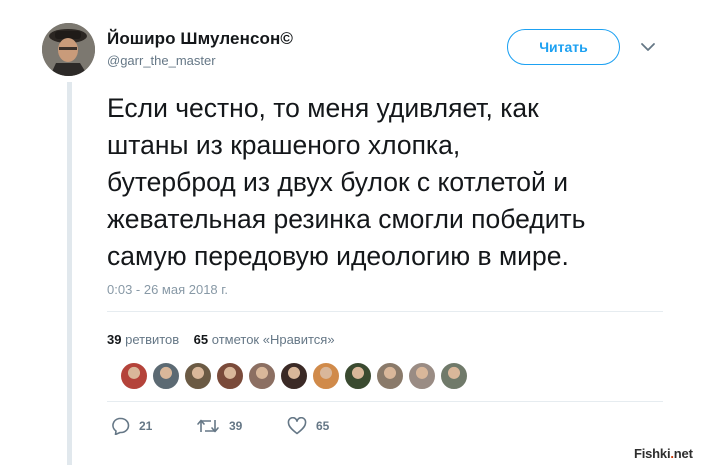 The width and height of the screenshot is (701, 465). I want to click on likes-label: отметок «Нравится», so click(273, 339).